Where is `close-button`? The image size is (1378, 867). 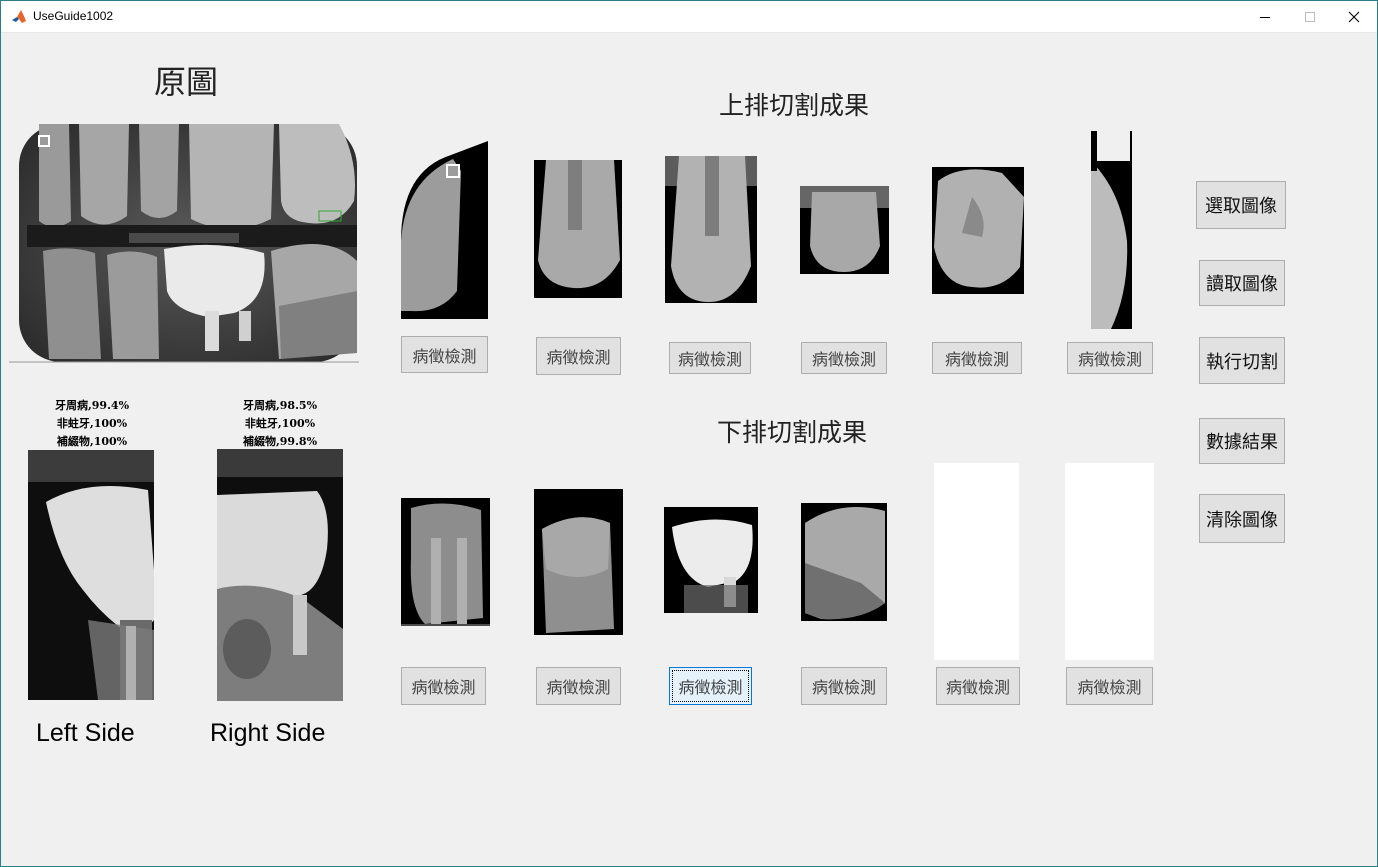 close-button is located at coordinates (1354, 16).